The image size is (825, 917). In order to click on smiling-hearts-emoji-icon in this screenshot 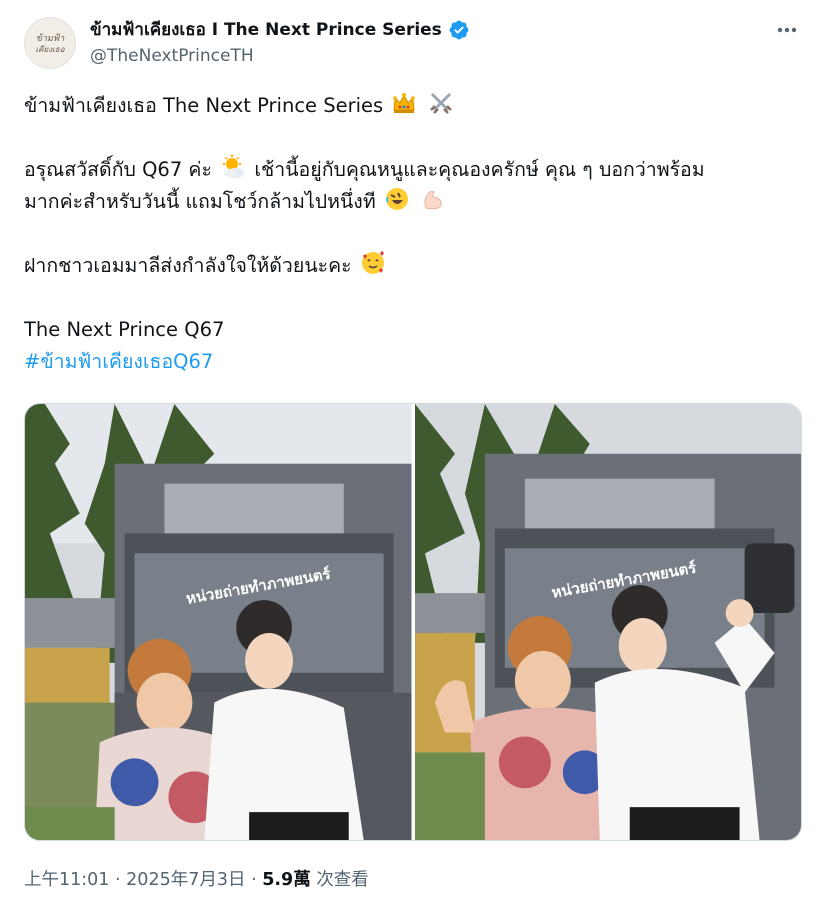, I will do `click(372, 262)`.